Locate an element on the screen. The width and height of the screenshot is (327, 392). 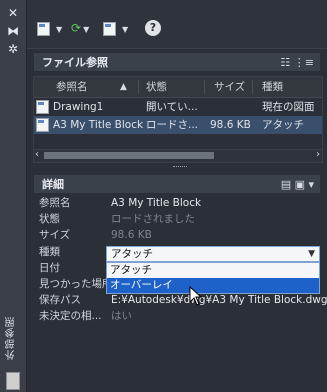
attach-file-icon is located at coordinates (43, 28).